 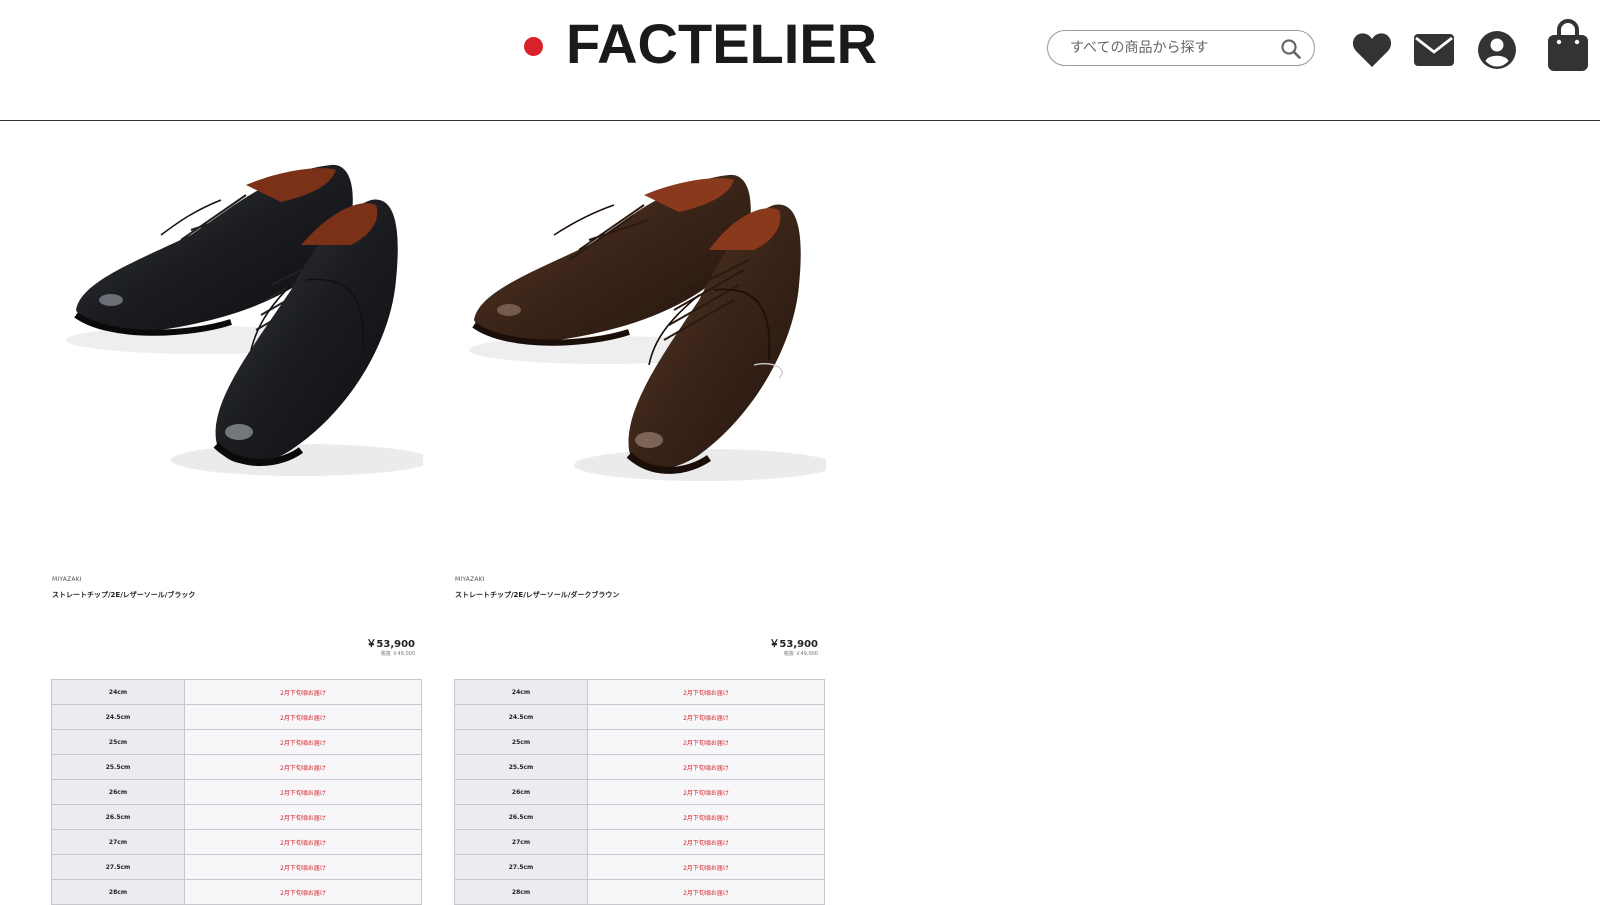 I want to click on search-box, so click(x=1181, y=48).